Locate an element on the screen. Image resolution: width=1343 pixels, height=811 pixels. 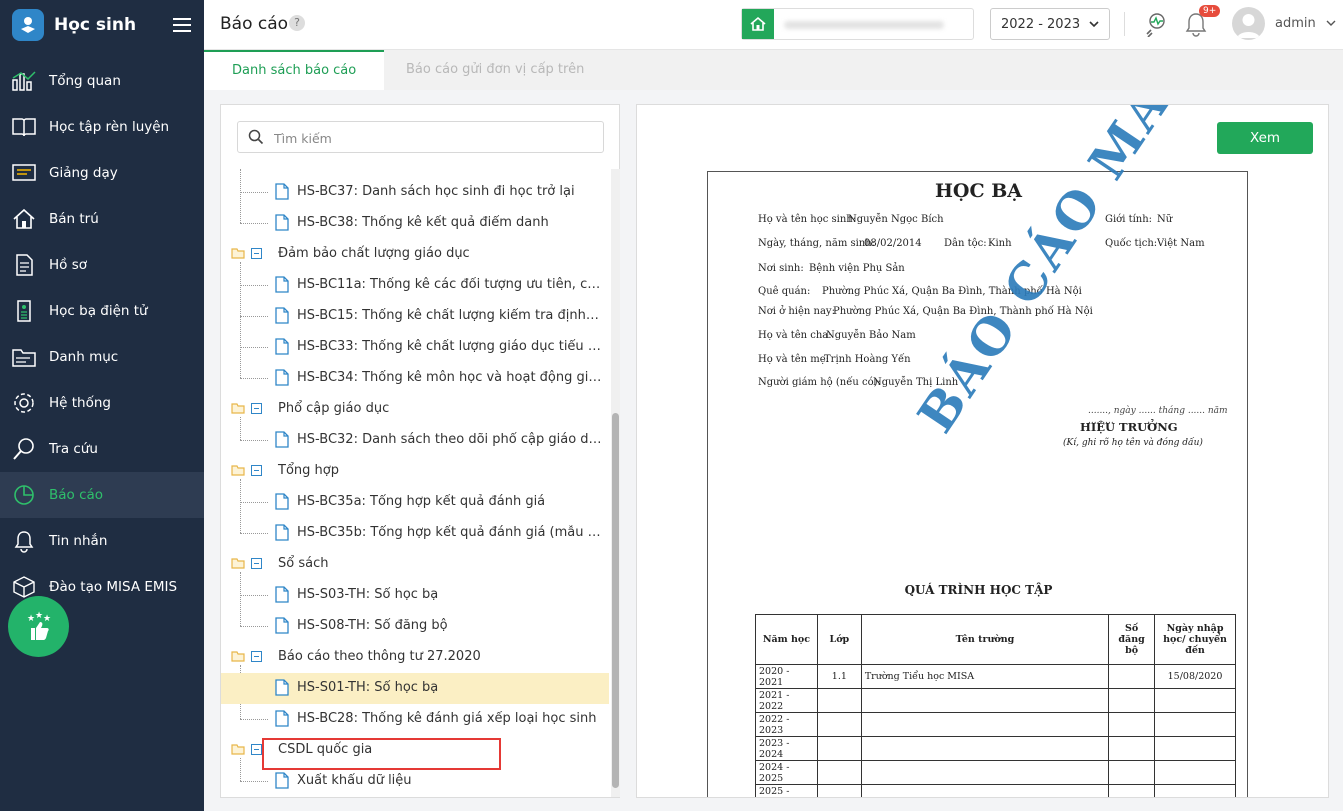
study-history-title: QUÁ TRÌNH HỌC TẬP is located at coordinates (978, 590).